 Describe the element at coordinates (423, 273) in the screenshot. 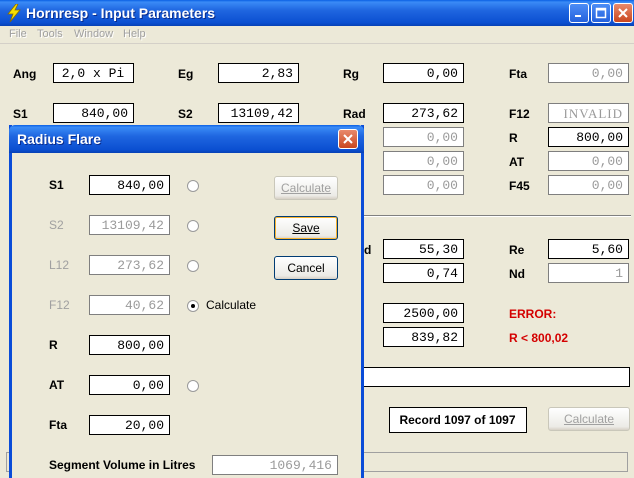

I see `row6-col3-field: 0,74` at that location.